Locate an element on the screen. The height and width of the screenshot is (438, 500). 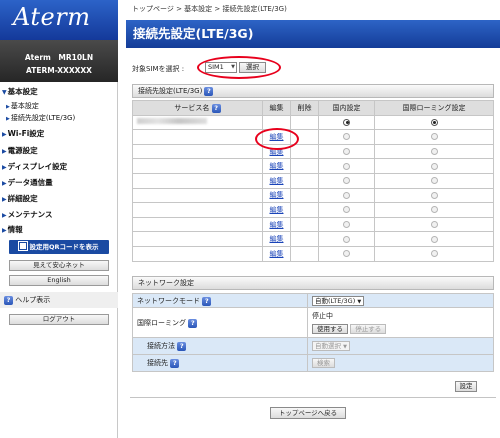
menu-wifi-settings: ▶Wi-Fi設定 is located at coordinates (59, 134).